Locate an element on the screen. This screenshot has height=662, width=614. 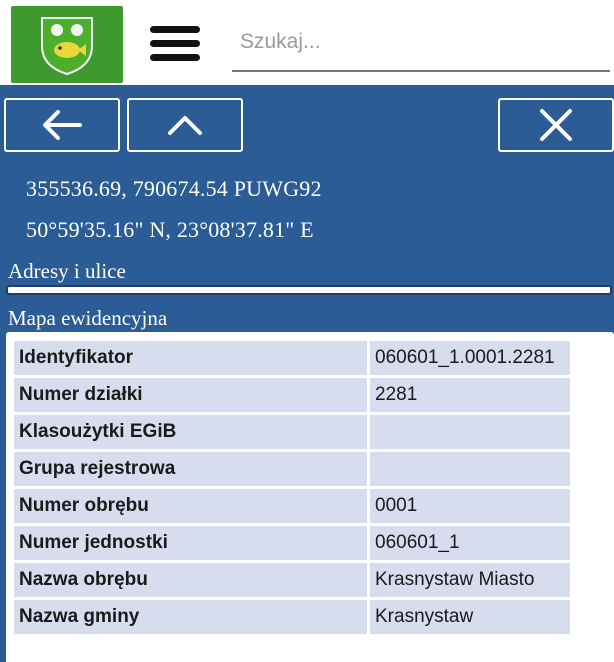
chevron-up-icon is located at coordinates (185, 125).